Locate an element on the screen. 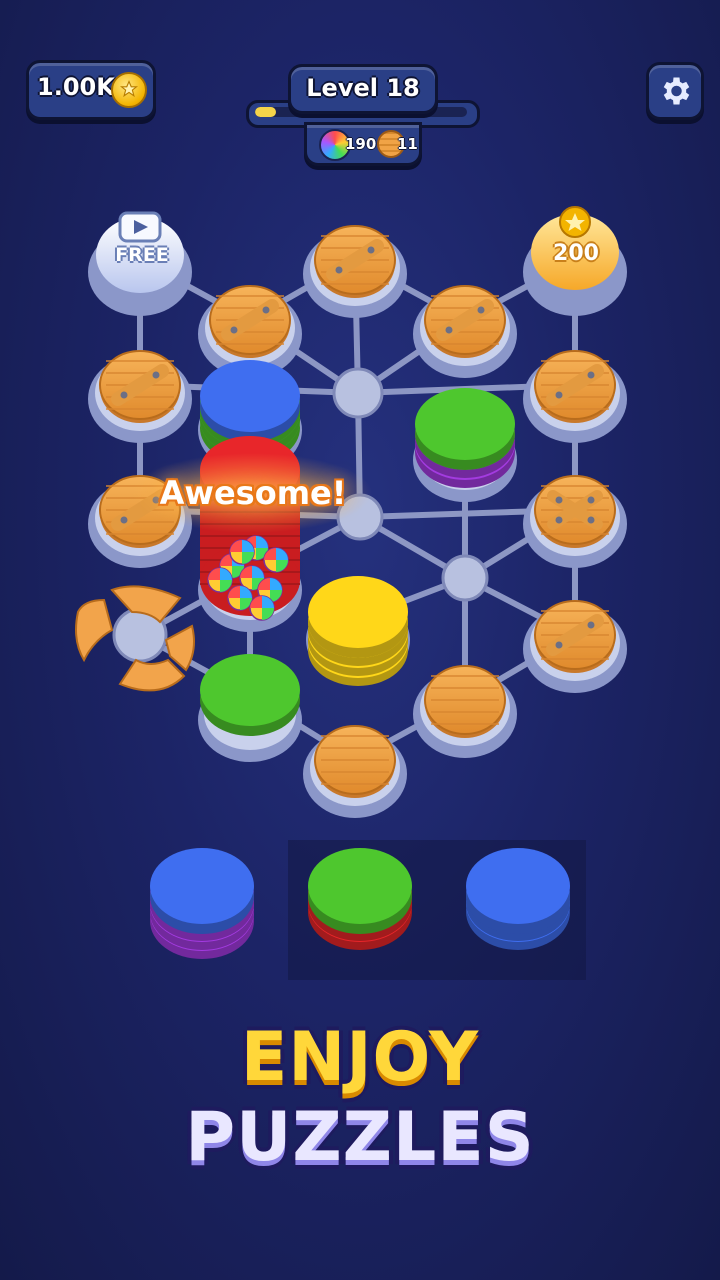 Image resolution: width=720 pixels, height=1280 pixels. broken-wood-cover is located at coordinates (135, 638).